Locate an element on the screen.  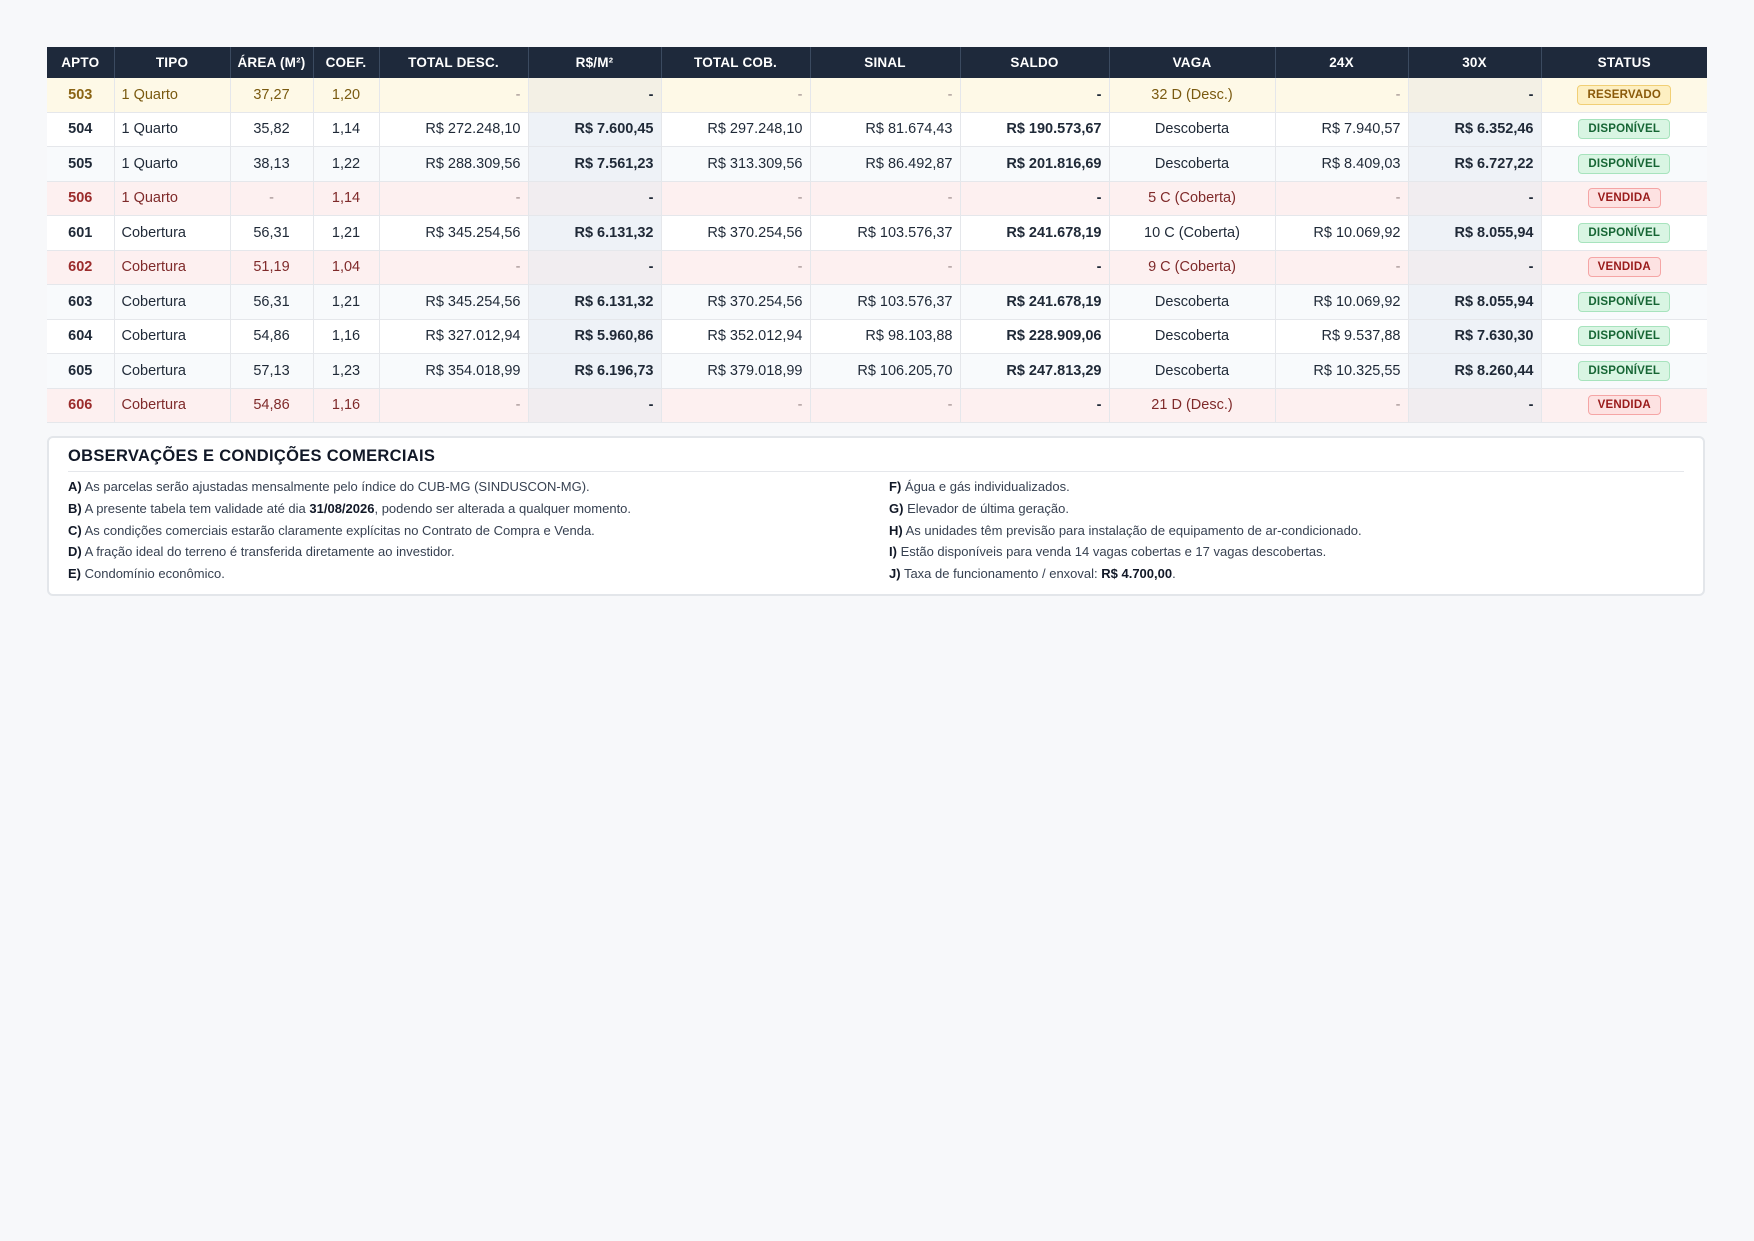
cell-apto: 506 is located at coordinates (81, 198).